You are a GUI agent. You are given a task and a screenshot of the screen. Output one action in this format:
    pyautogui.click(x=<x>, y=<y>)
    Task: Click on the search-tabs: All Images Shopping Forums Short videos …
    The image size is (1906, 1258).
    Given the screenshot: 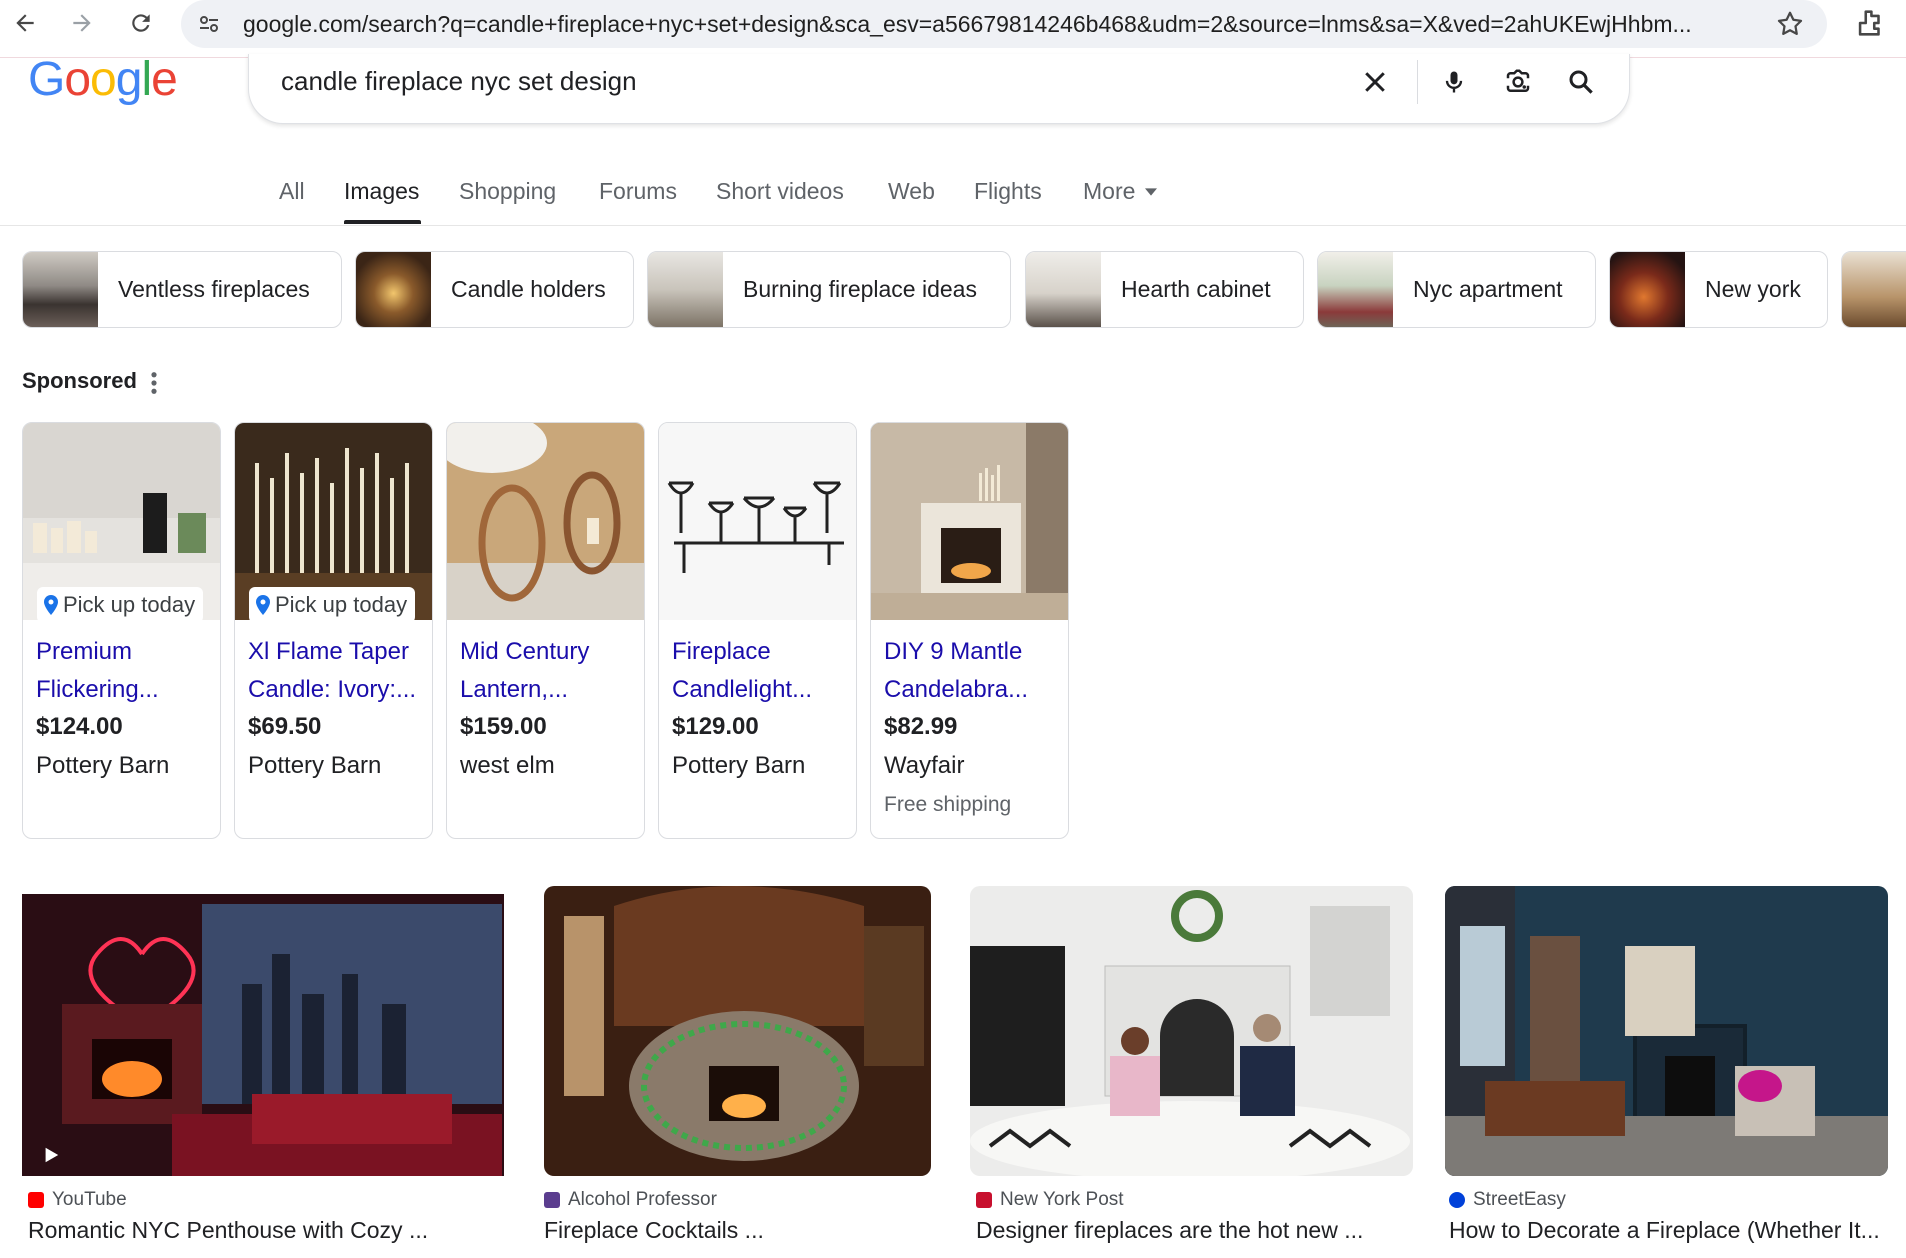 What is the action you would take?
    pyautogui.click(x=953, y=198)
    